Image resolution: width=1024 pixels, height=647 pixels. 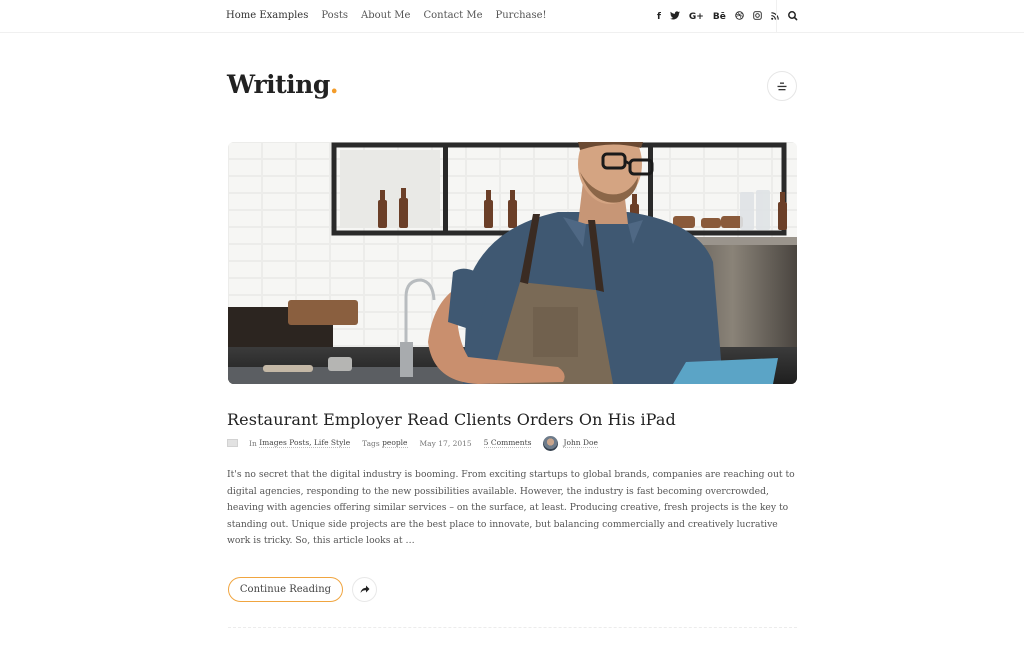 I want to click on nav-item-posts: Posts, so click(x=334, y=15).